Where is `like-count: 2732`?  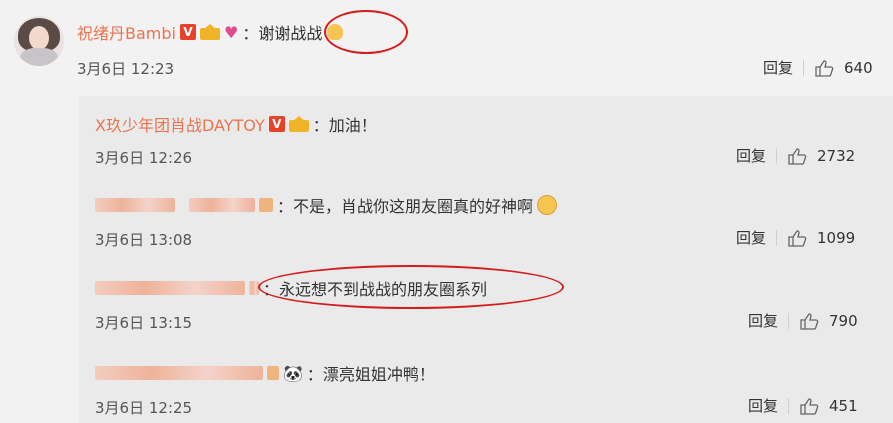 like-count: 2732 is located at coordinates (836, 155).